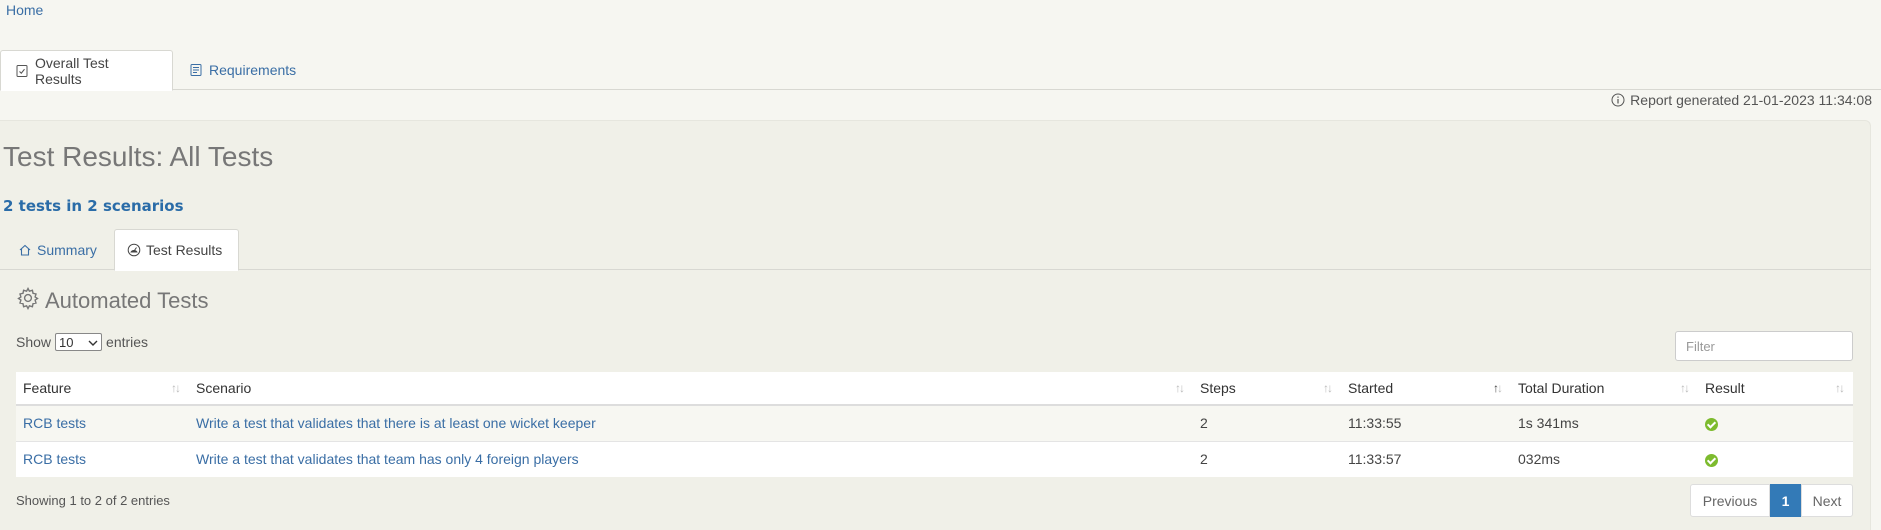 The image size is (1881, 530). I want to click on tab-label: Overall Test Results, so click(72, 70).